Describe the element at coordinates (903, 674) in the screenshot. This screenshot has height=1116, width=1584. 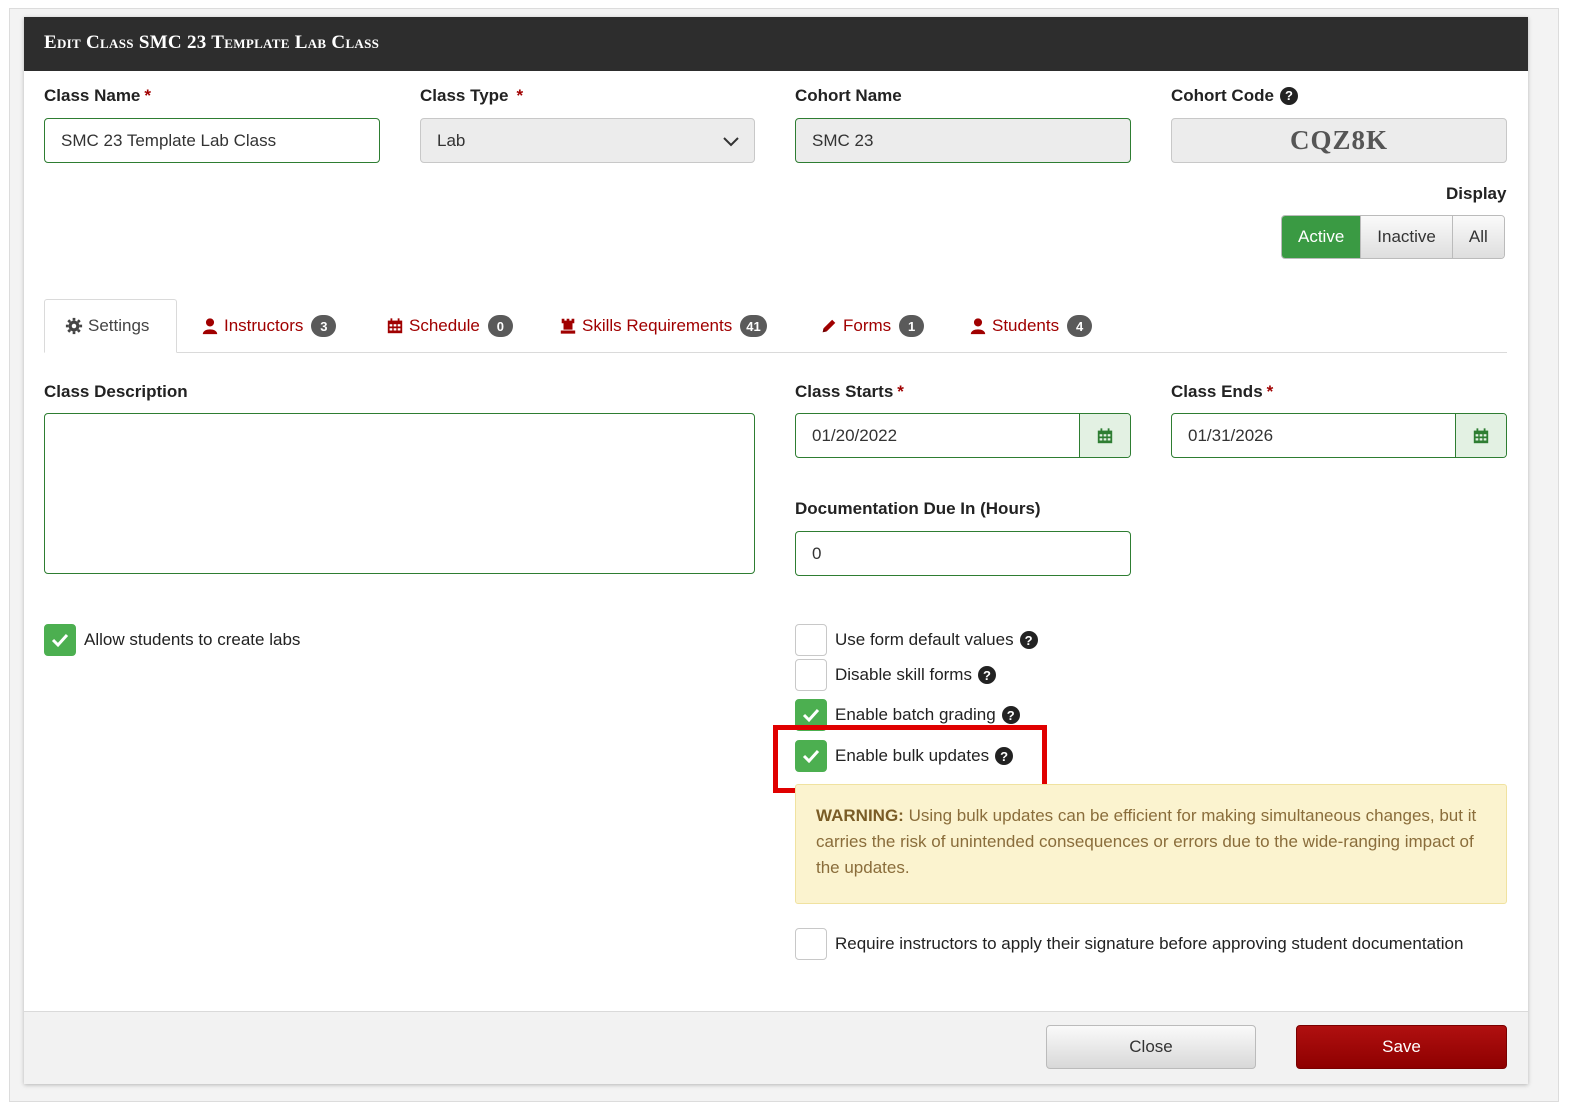
I see `disable-skill-forms-label: Disable skill forms` at that location.